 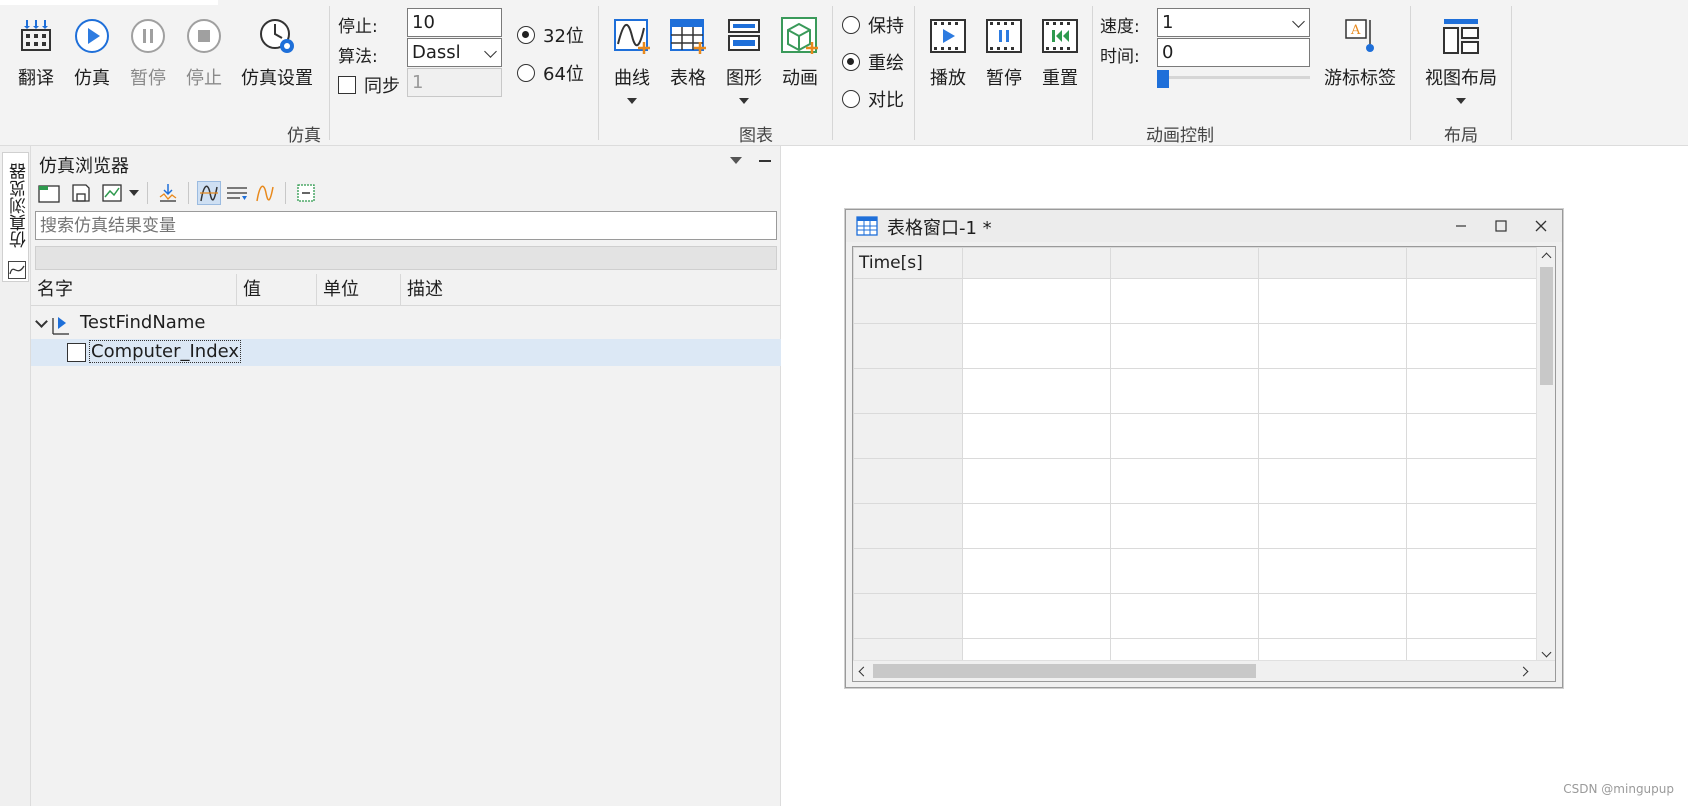 I want to click on minimize-icon, so click(x=1461, y=226).